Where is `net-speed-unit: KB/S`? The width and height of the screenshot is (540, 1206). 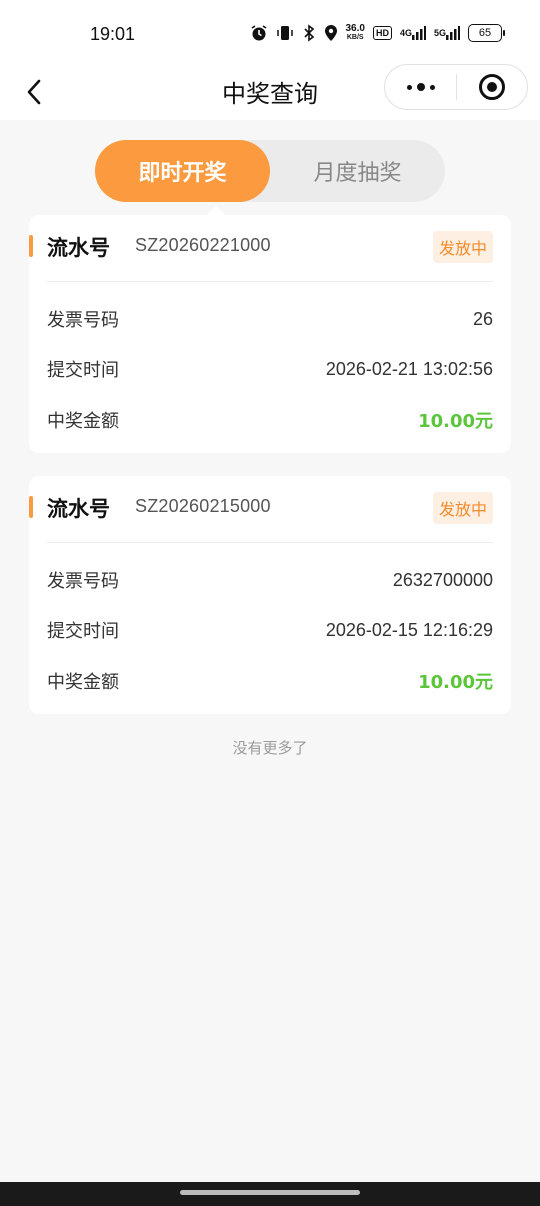 net-speed-unit: KB/S is located at coordinates (355, 37).